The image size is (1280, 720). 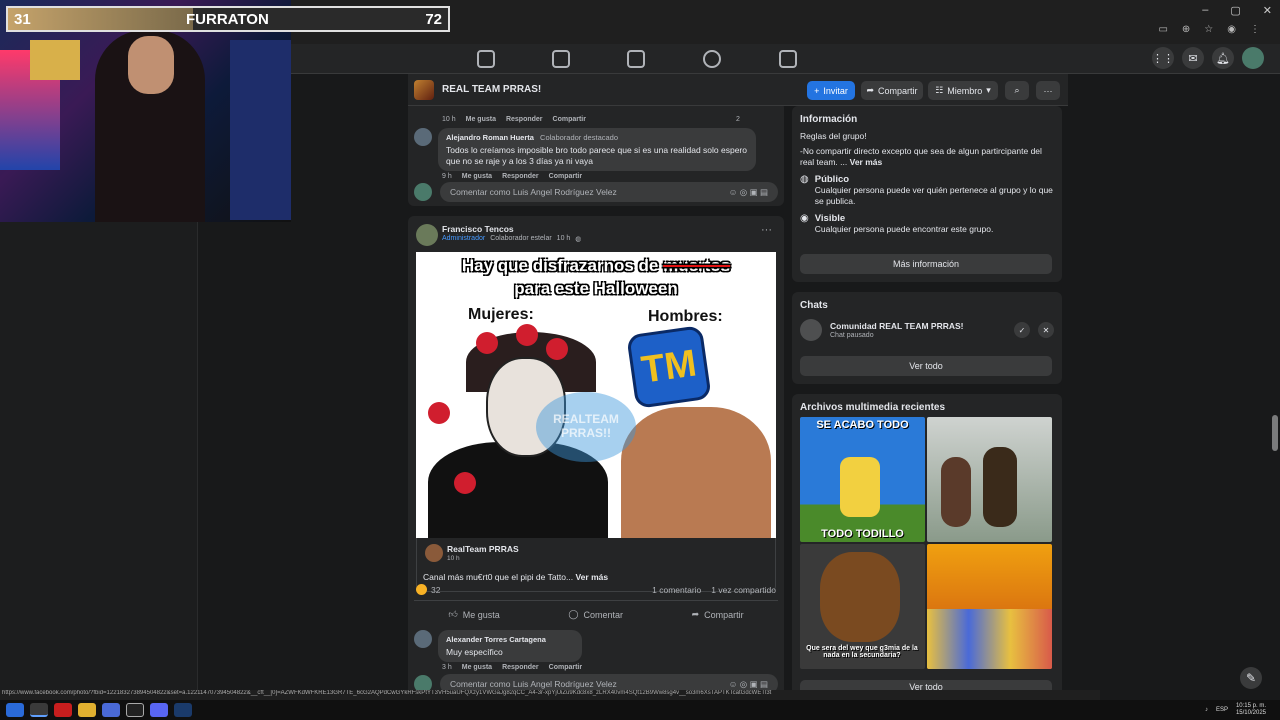 I want to click on shared-author: RealTeam PRRAS, so click(x=483, y=549).